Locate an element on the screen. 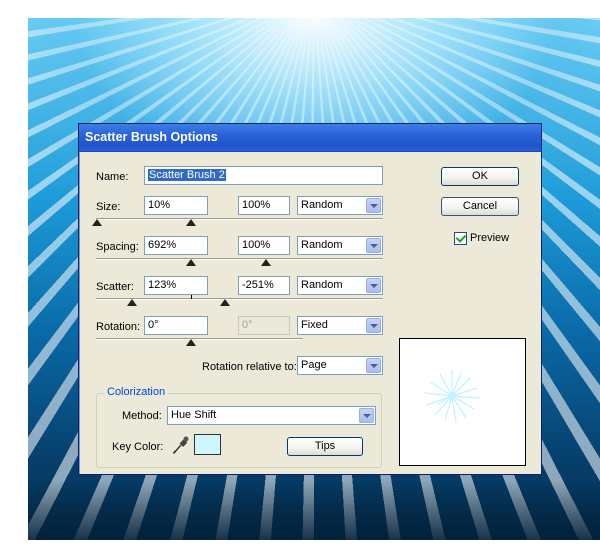 This screenshot has width=600, height=556. scatter-max-slider-thumb is located at coordinates (225, 302).